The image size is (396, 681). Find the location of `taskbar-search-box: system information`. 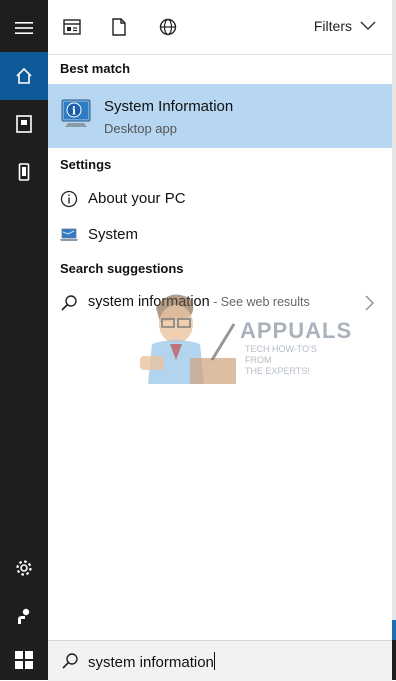

taskbar-search-box: system information is located at coordinates (220, 660).